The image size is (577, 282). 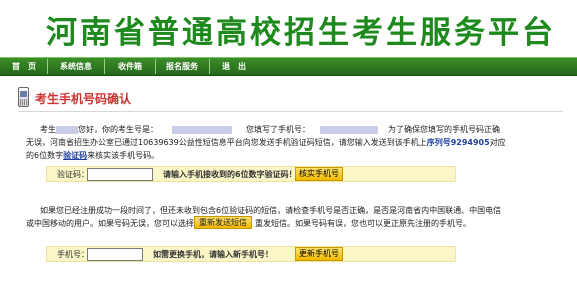 I want to click on intro-text: 来核实该手机号码。, so click(x=123, y=155).